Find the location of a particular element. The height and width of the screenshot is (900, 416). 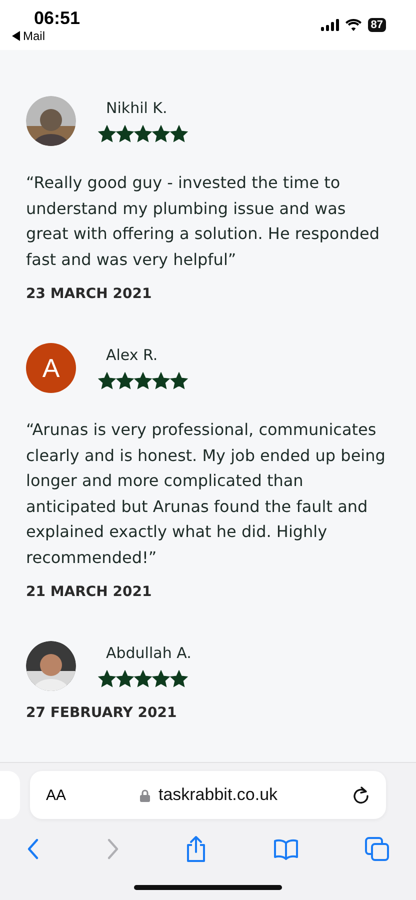

battery-level: 87 is located at coordinates (377, 25).